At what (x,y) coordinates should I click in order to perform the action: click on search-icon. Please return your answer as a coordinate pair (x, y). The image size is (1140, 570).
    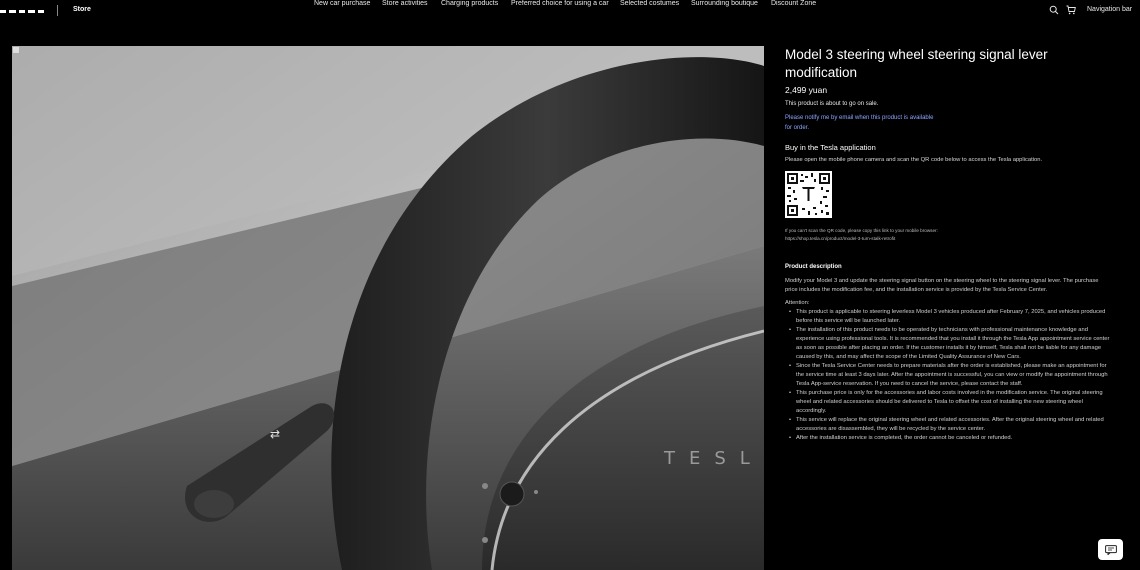
    Looking at the image, I should click on (1054, 10).